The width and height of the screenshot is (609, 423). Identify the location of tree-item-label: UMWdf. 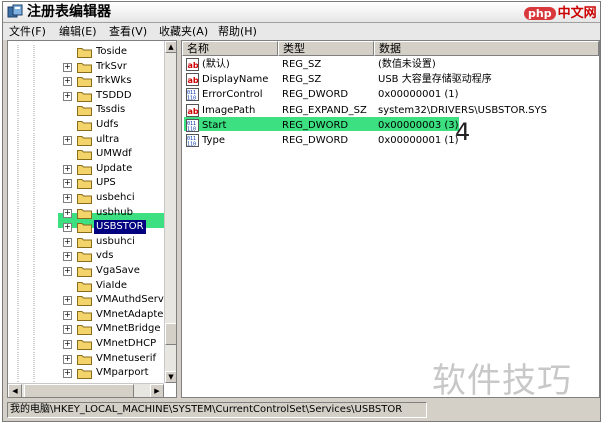
(114, 154).